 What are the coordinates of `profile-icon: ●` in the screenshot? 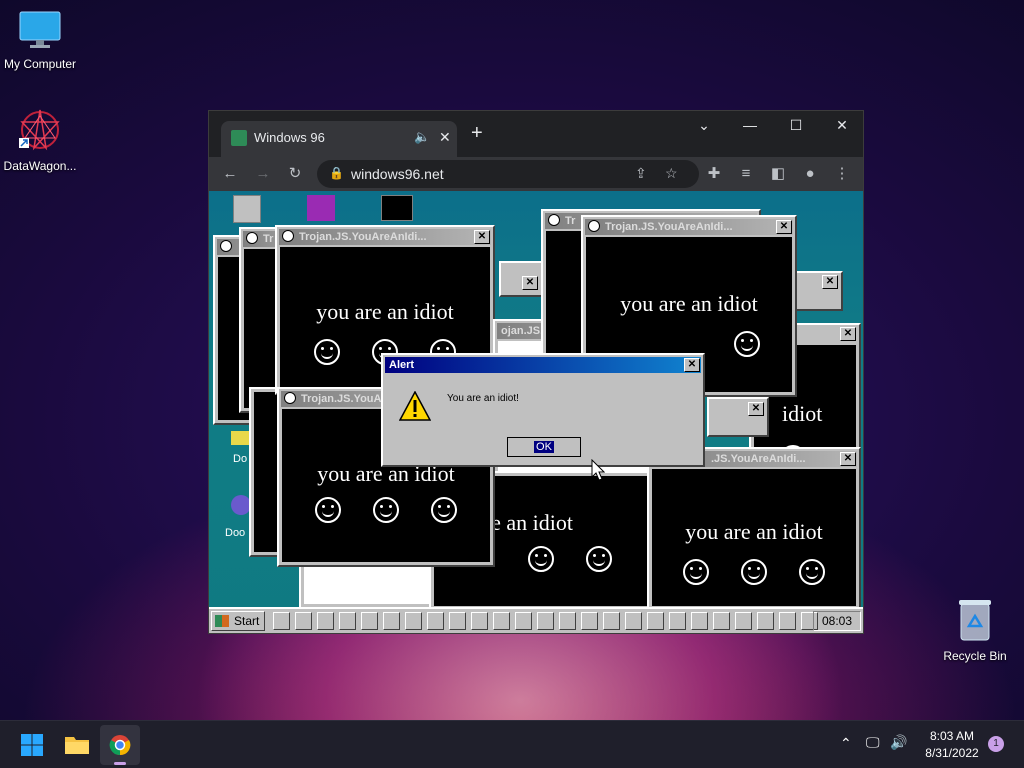 It's located at (810, 174).